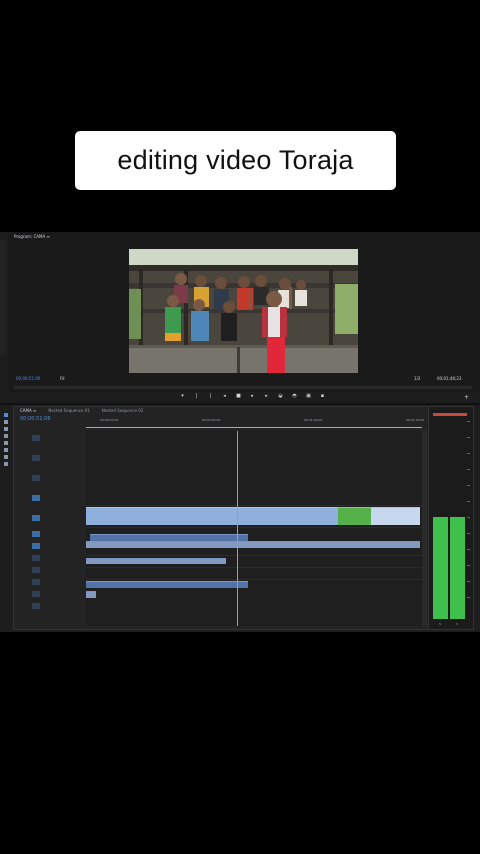  I want to click on program-zoom-dropdown: 1/2, so click(417, 378).